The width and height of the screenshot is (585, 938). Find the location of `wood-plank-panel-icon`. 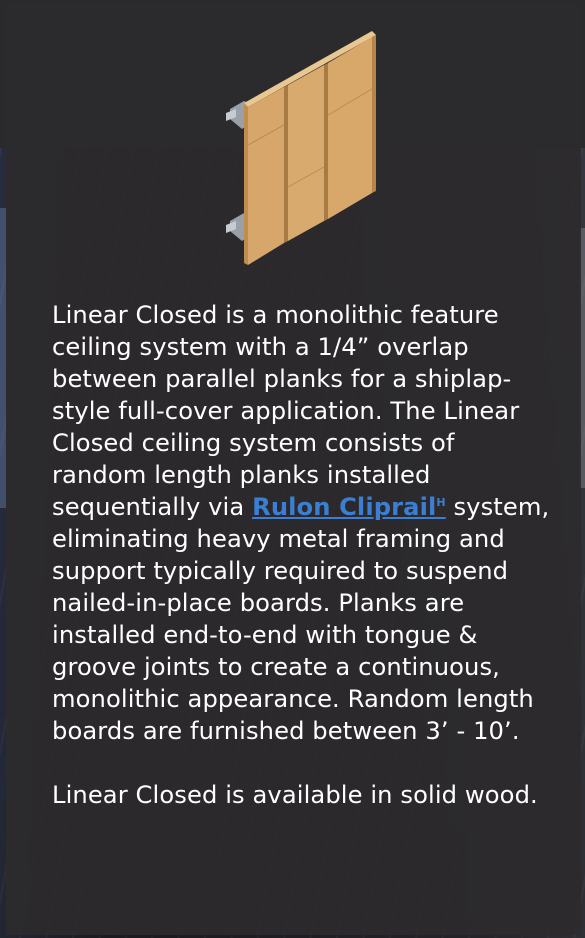

wood-plank-panel-icon is located at coordinates (301, 148).